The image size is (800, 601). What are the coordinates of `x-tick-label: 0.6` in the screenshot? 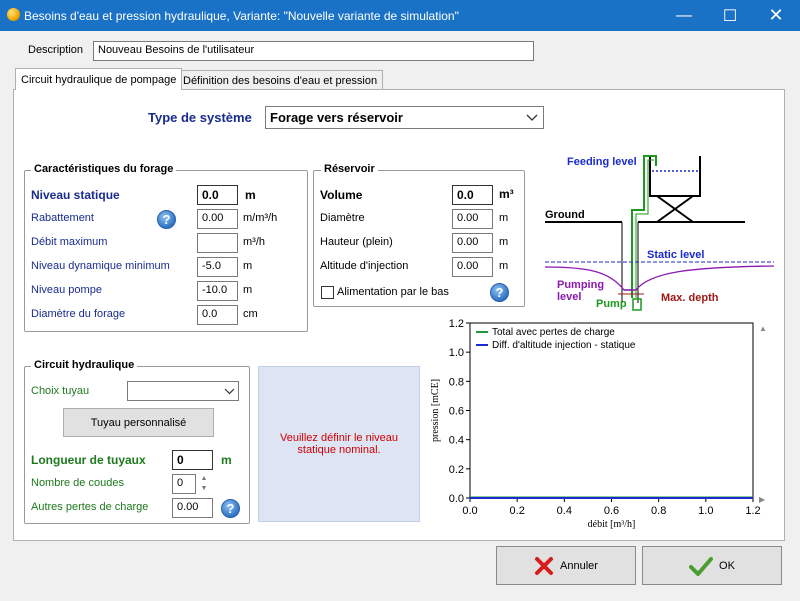 It's located at (611, 511).